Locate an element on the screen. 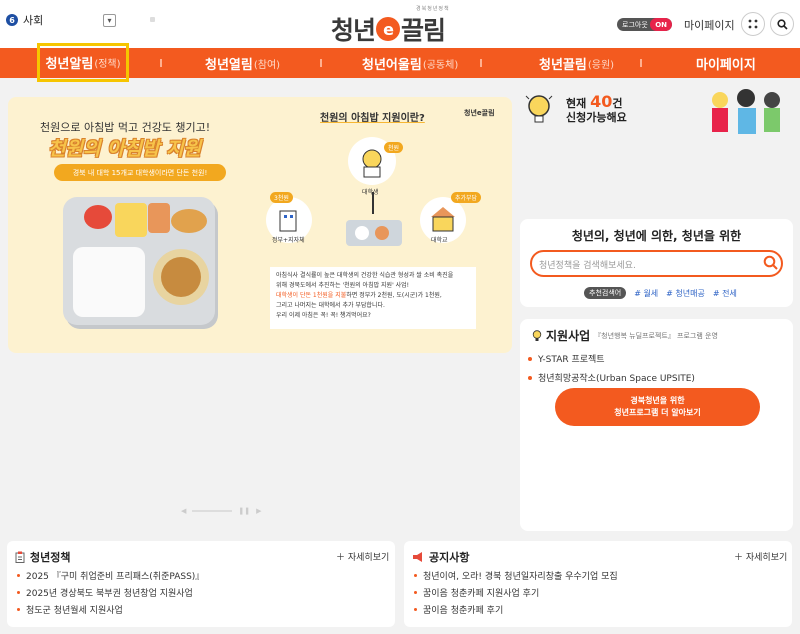 The image size is (800, 634). nav-label: 청년알림 is located at coordinates (69, 64).